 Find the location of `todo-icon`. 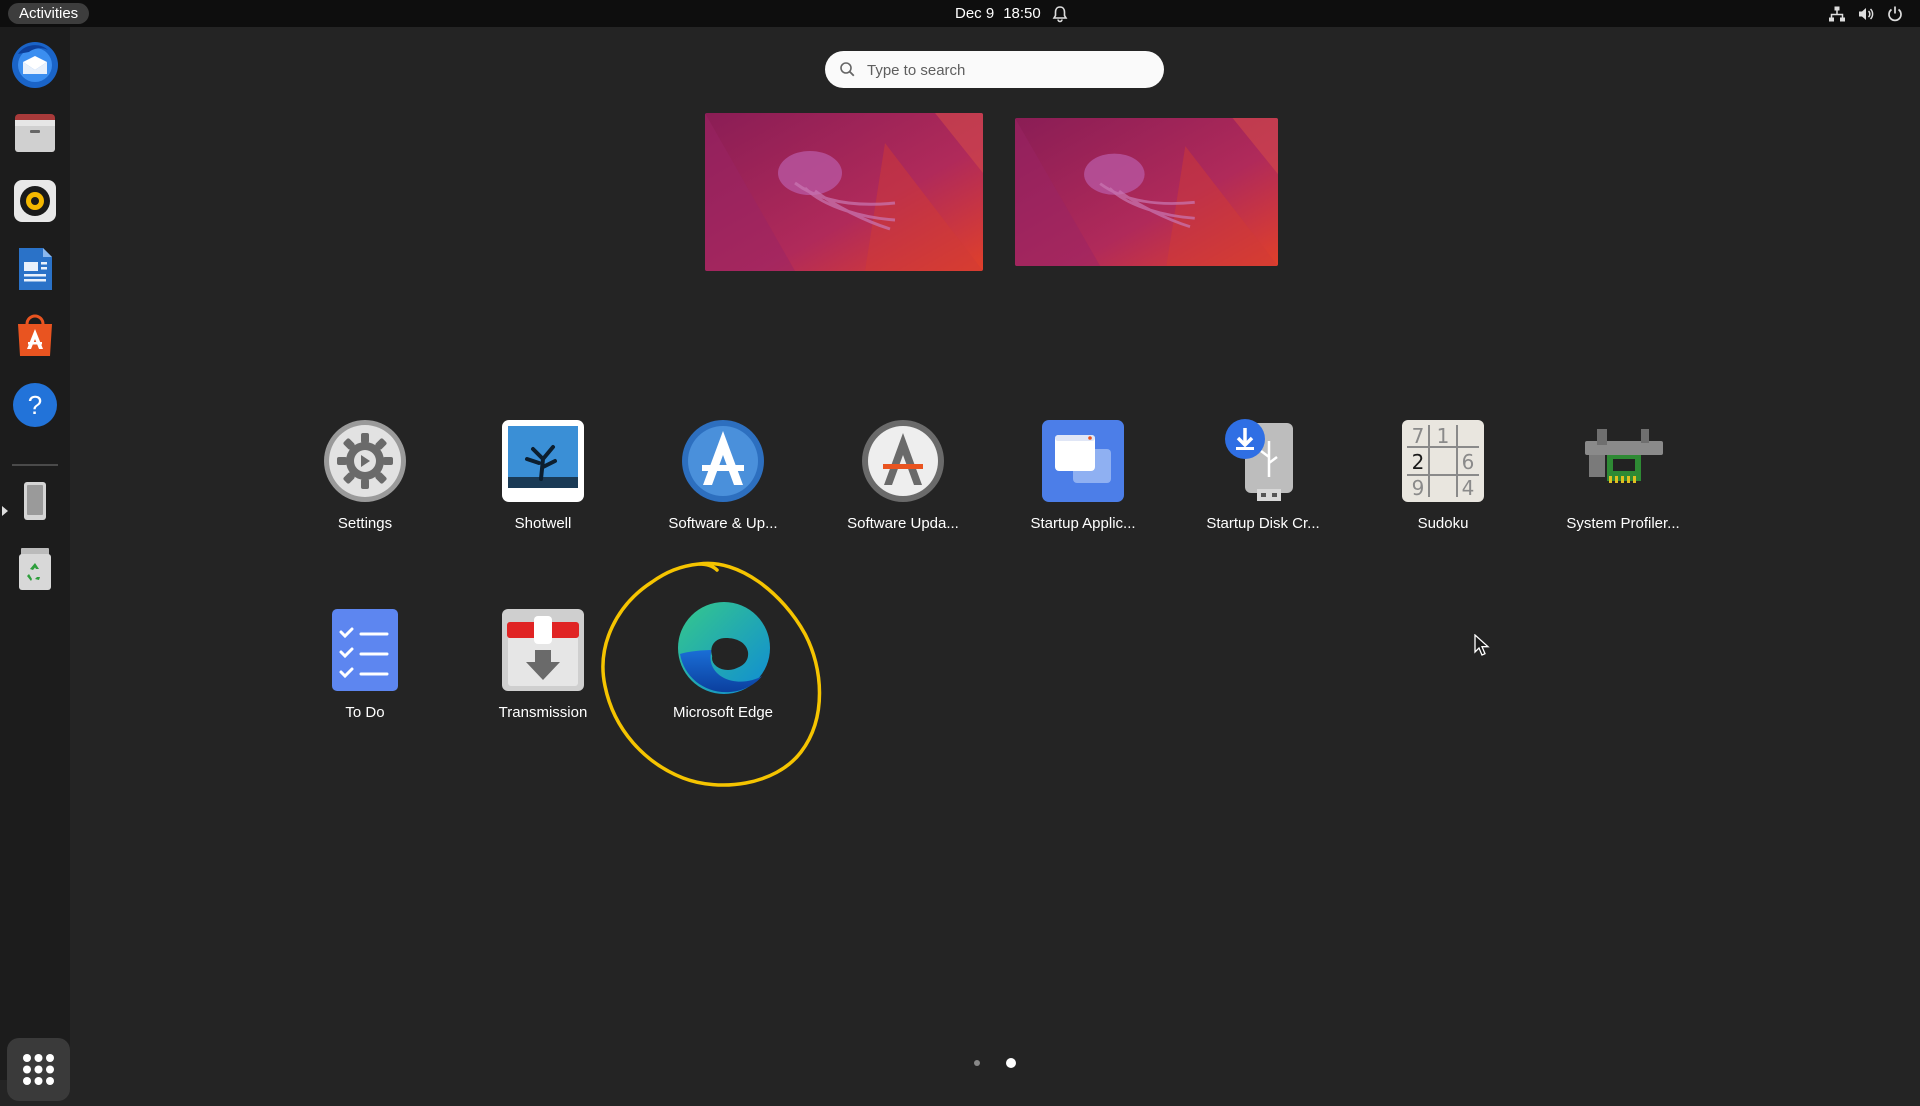

todo-icon is located at coordinates (365, 650).